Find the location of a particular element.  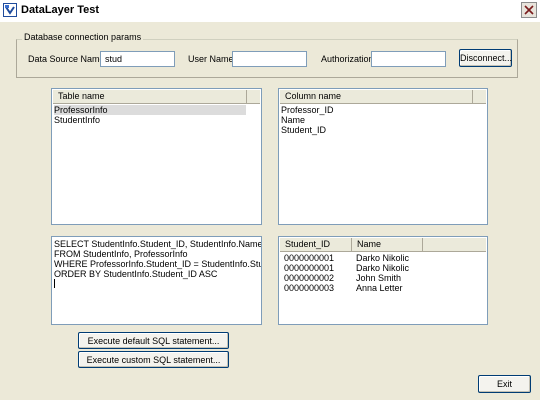

results-header: Student_ID Name is located at coordinates (383, 245).